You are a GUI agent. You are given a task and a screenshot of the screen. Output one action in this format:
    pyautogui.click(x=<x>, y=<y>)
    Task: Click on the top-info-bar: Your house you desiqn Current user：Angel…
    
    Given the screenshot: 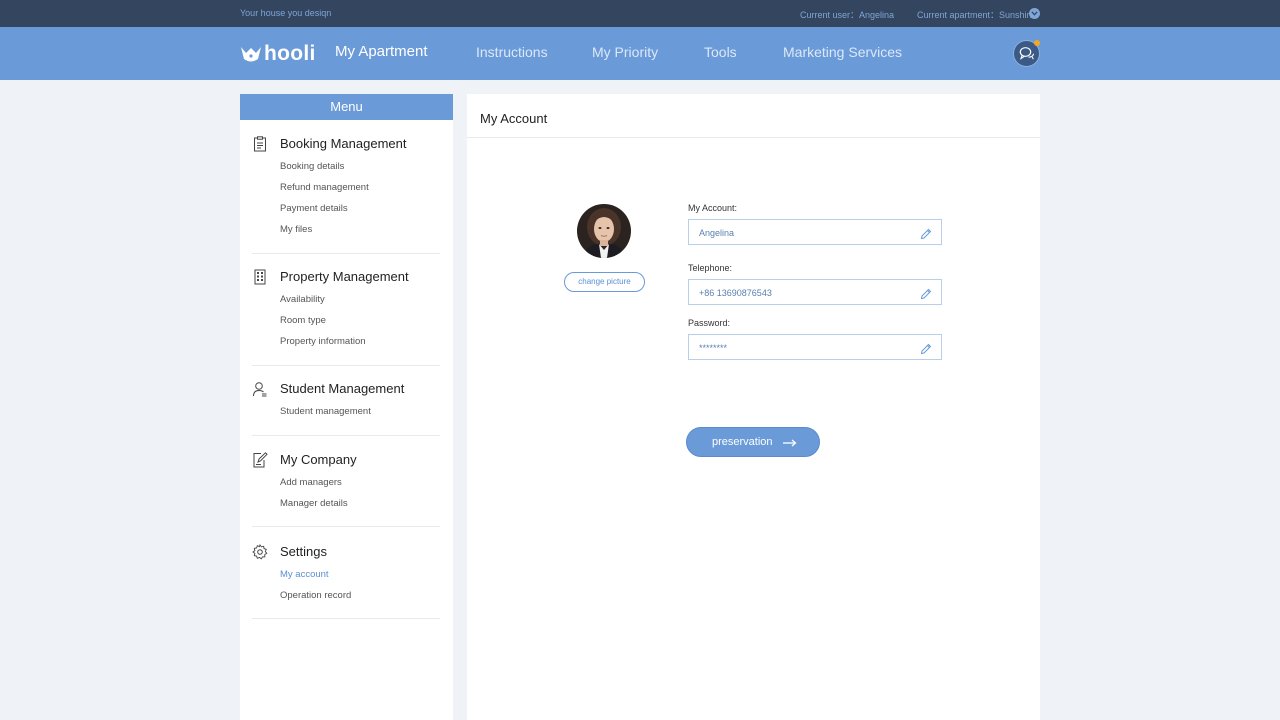 What is the action you would take?
    pyautogui.click(x=640, y=13)
    